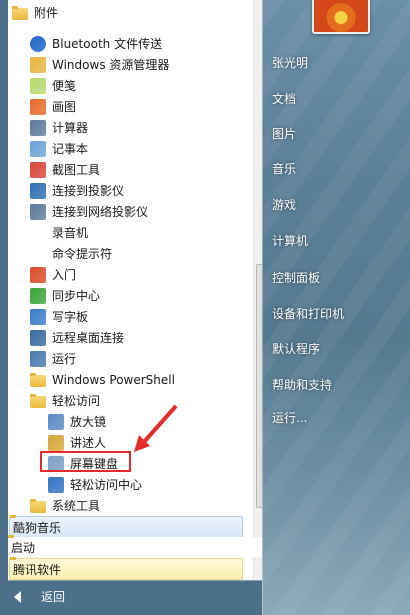 The width and height of the screenshot is (410, 615). I want to click on snipping-tool-icon, so click(38, 169).